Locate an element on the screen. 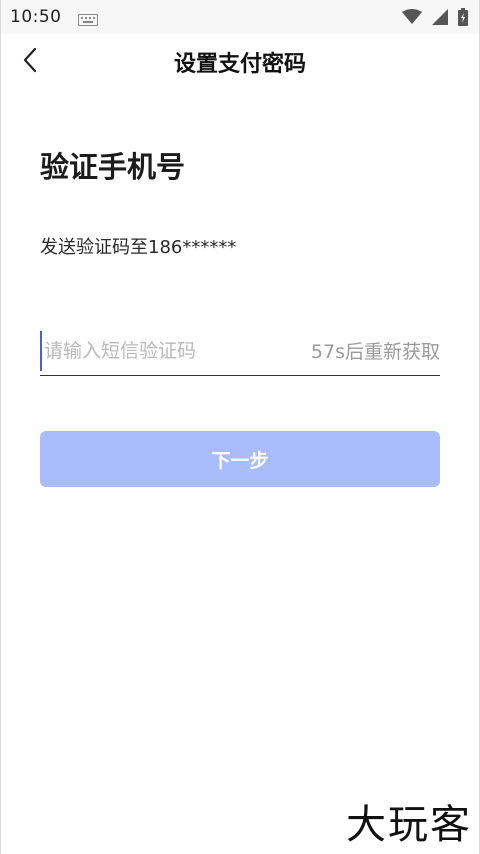 The image size is (480, 854). page-title: 设置支付密码 is located at coordinates (239, 64).